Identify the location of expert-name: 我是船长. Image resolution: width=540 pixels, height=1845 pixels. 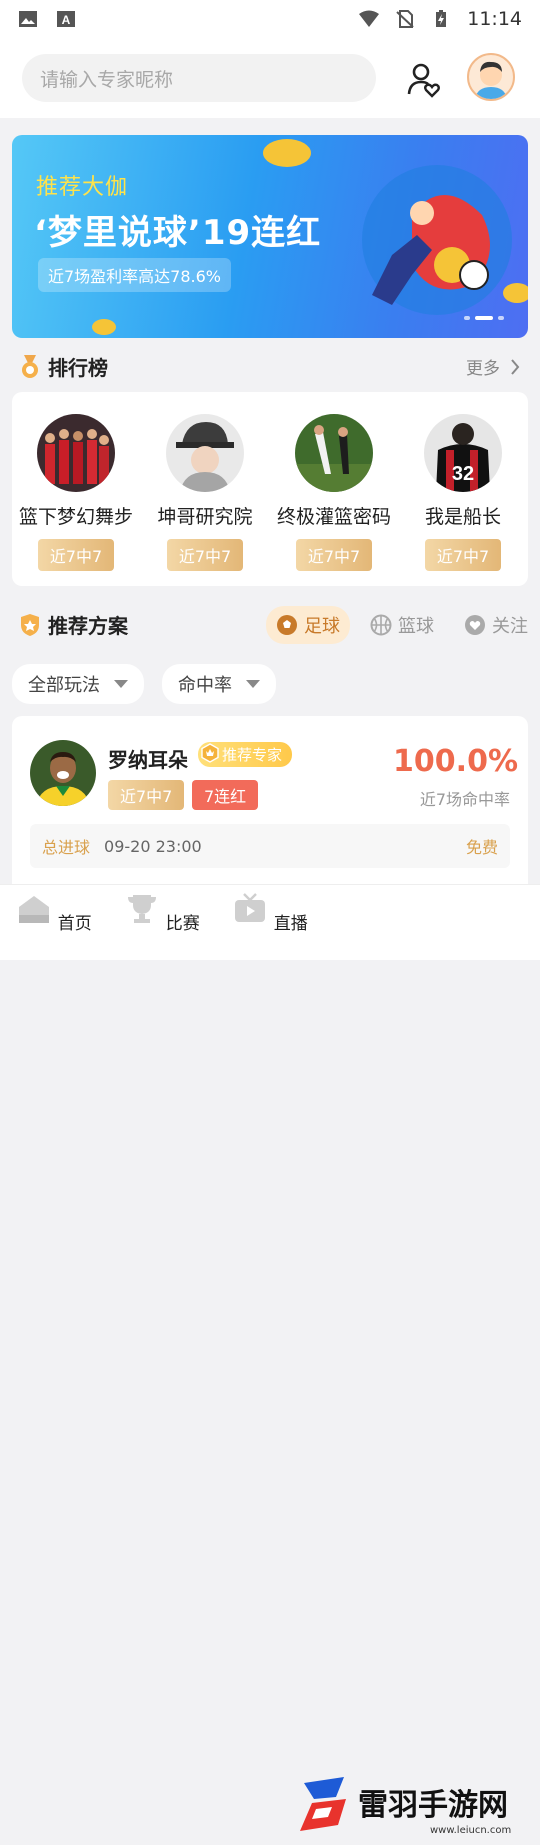
(462, 517).